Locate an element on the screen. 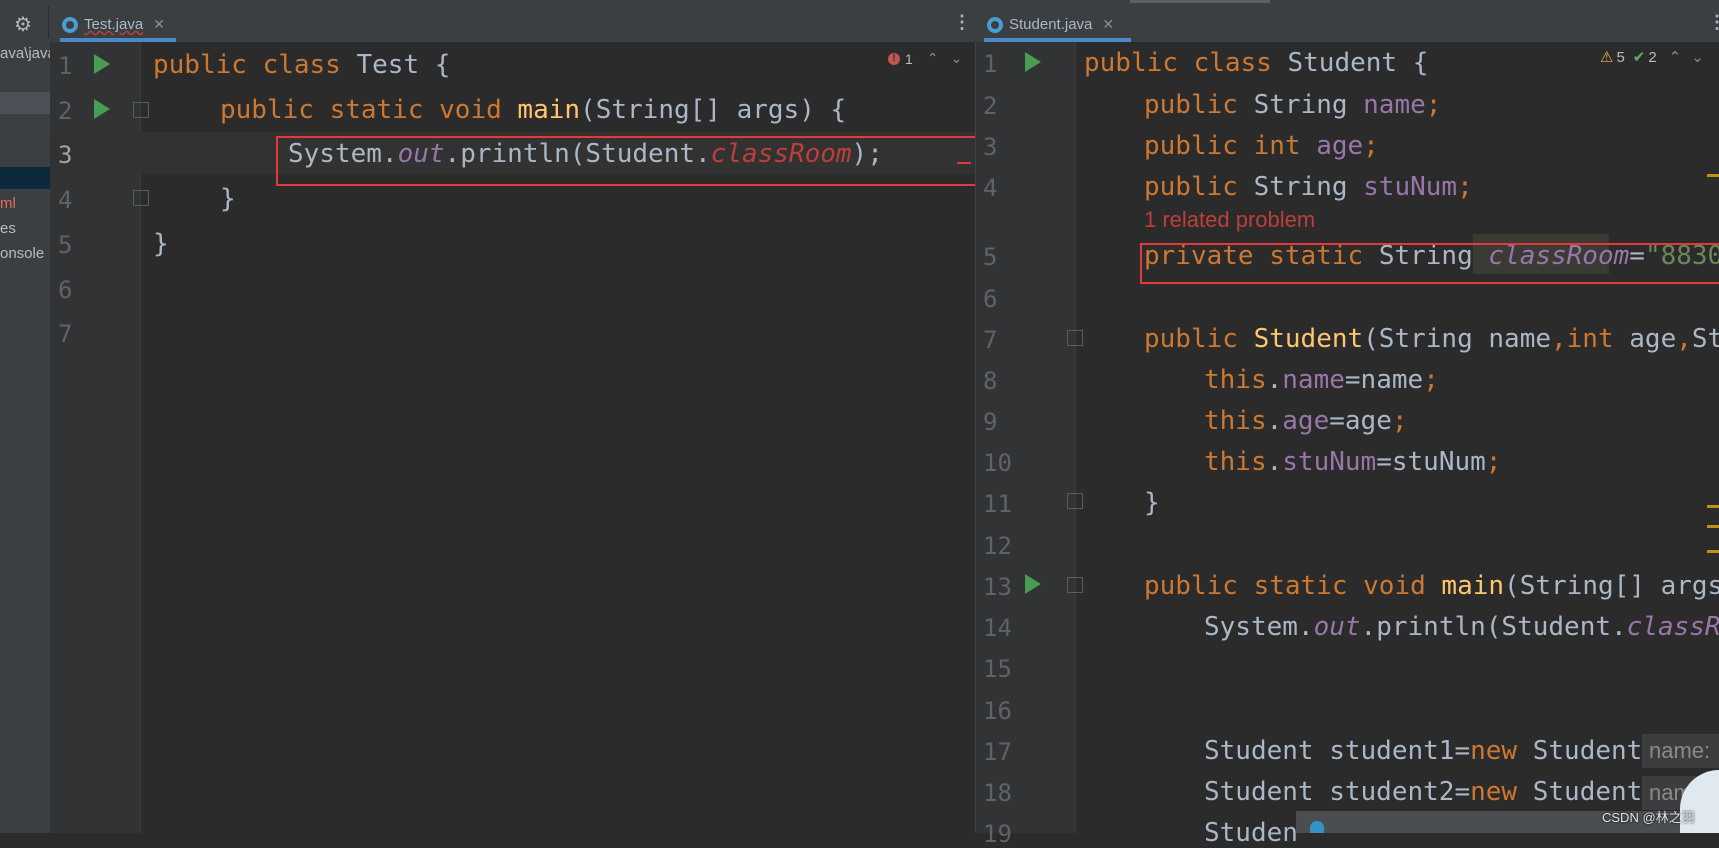  line-number: 12 is located at coordinates (997, 546).